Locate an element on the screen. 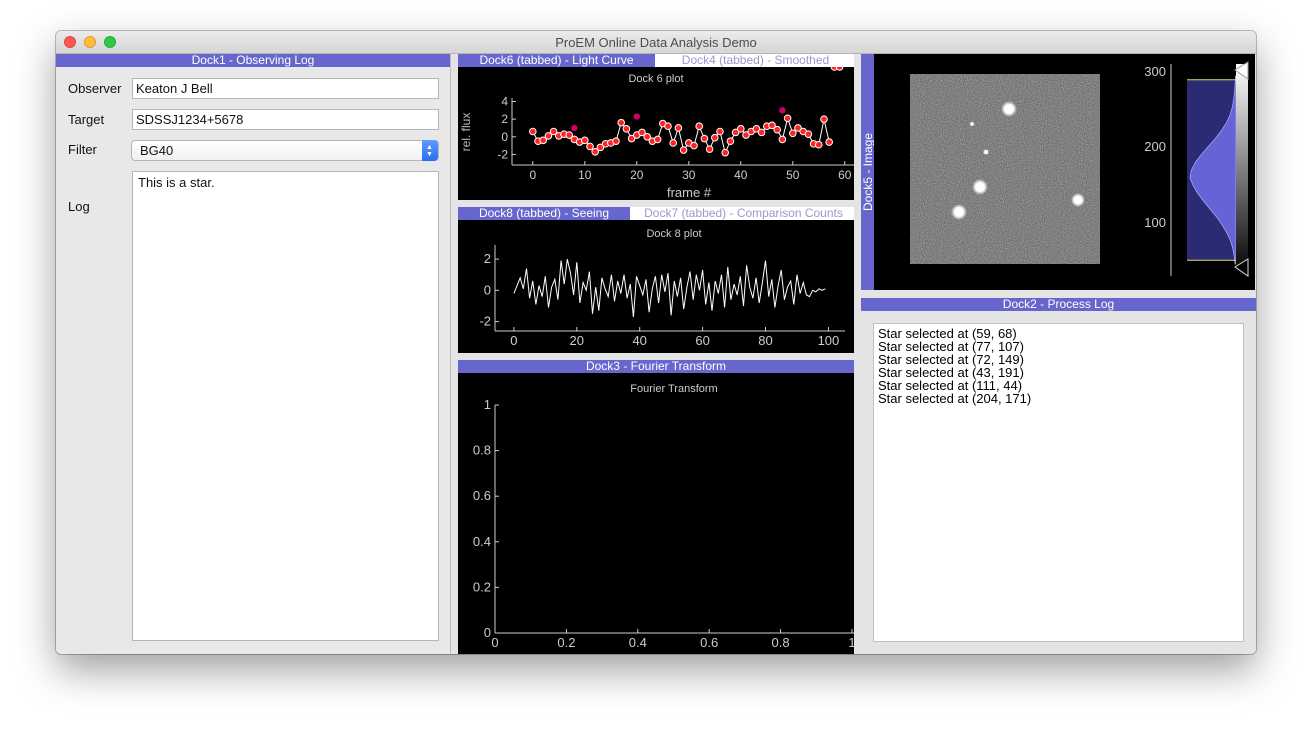  light-curve-title: Dock 6 plot is located at coordinates (655, 79).